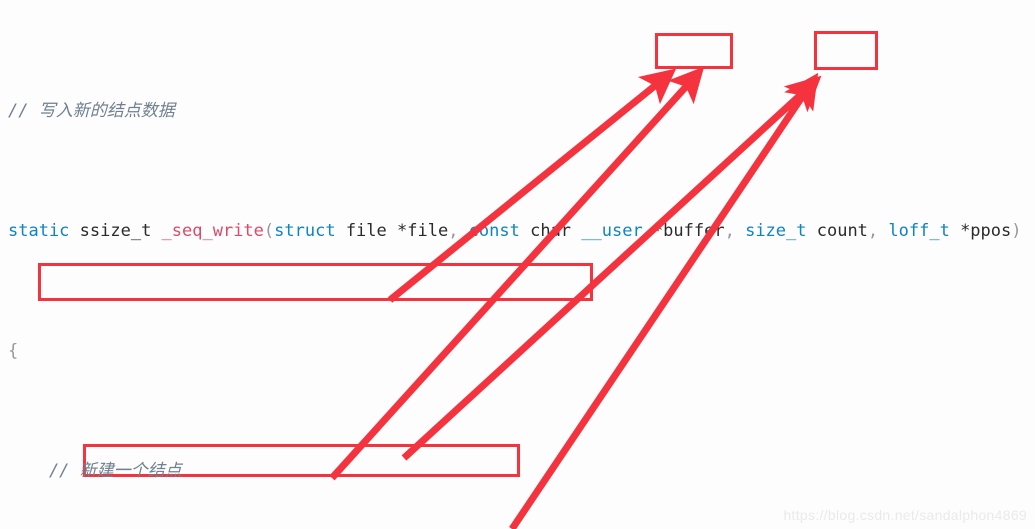  I want to click on code-line-3-open-brace: {, so click(517, 351).